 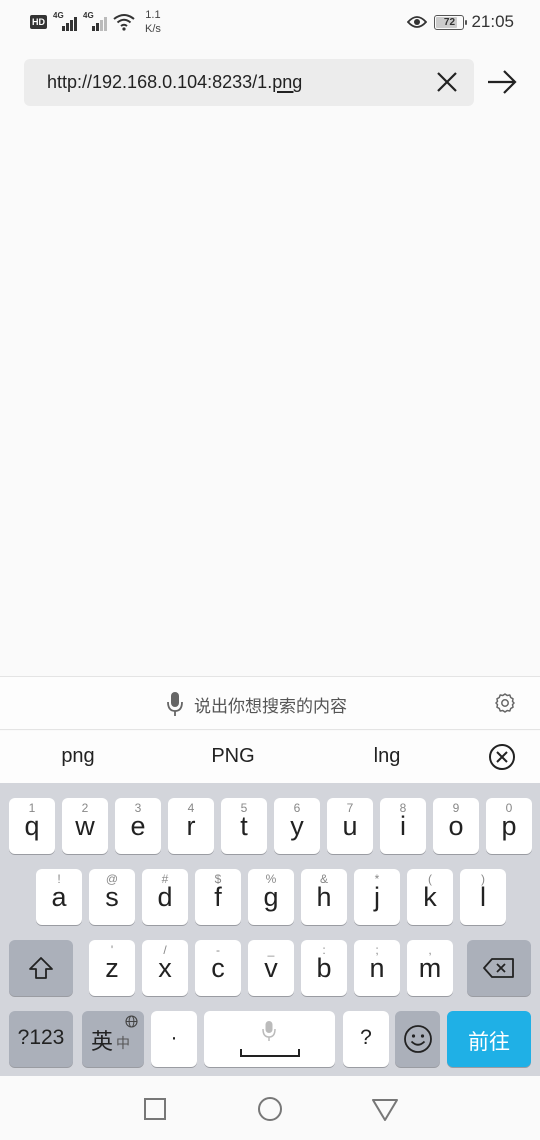 What do you see at coordinates (218, 968) in the screenshot?
I see `key-c: -c` at bounding box center [218, 968].